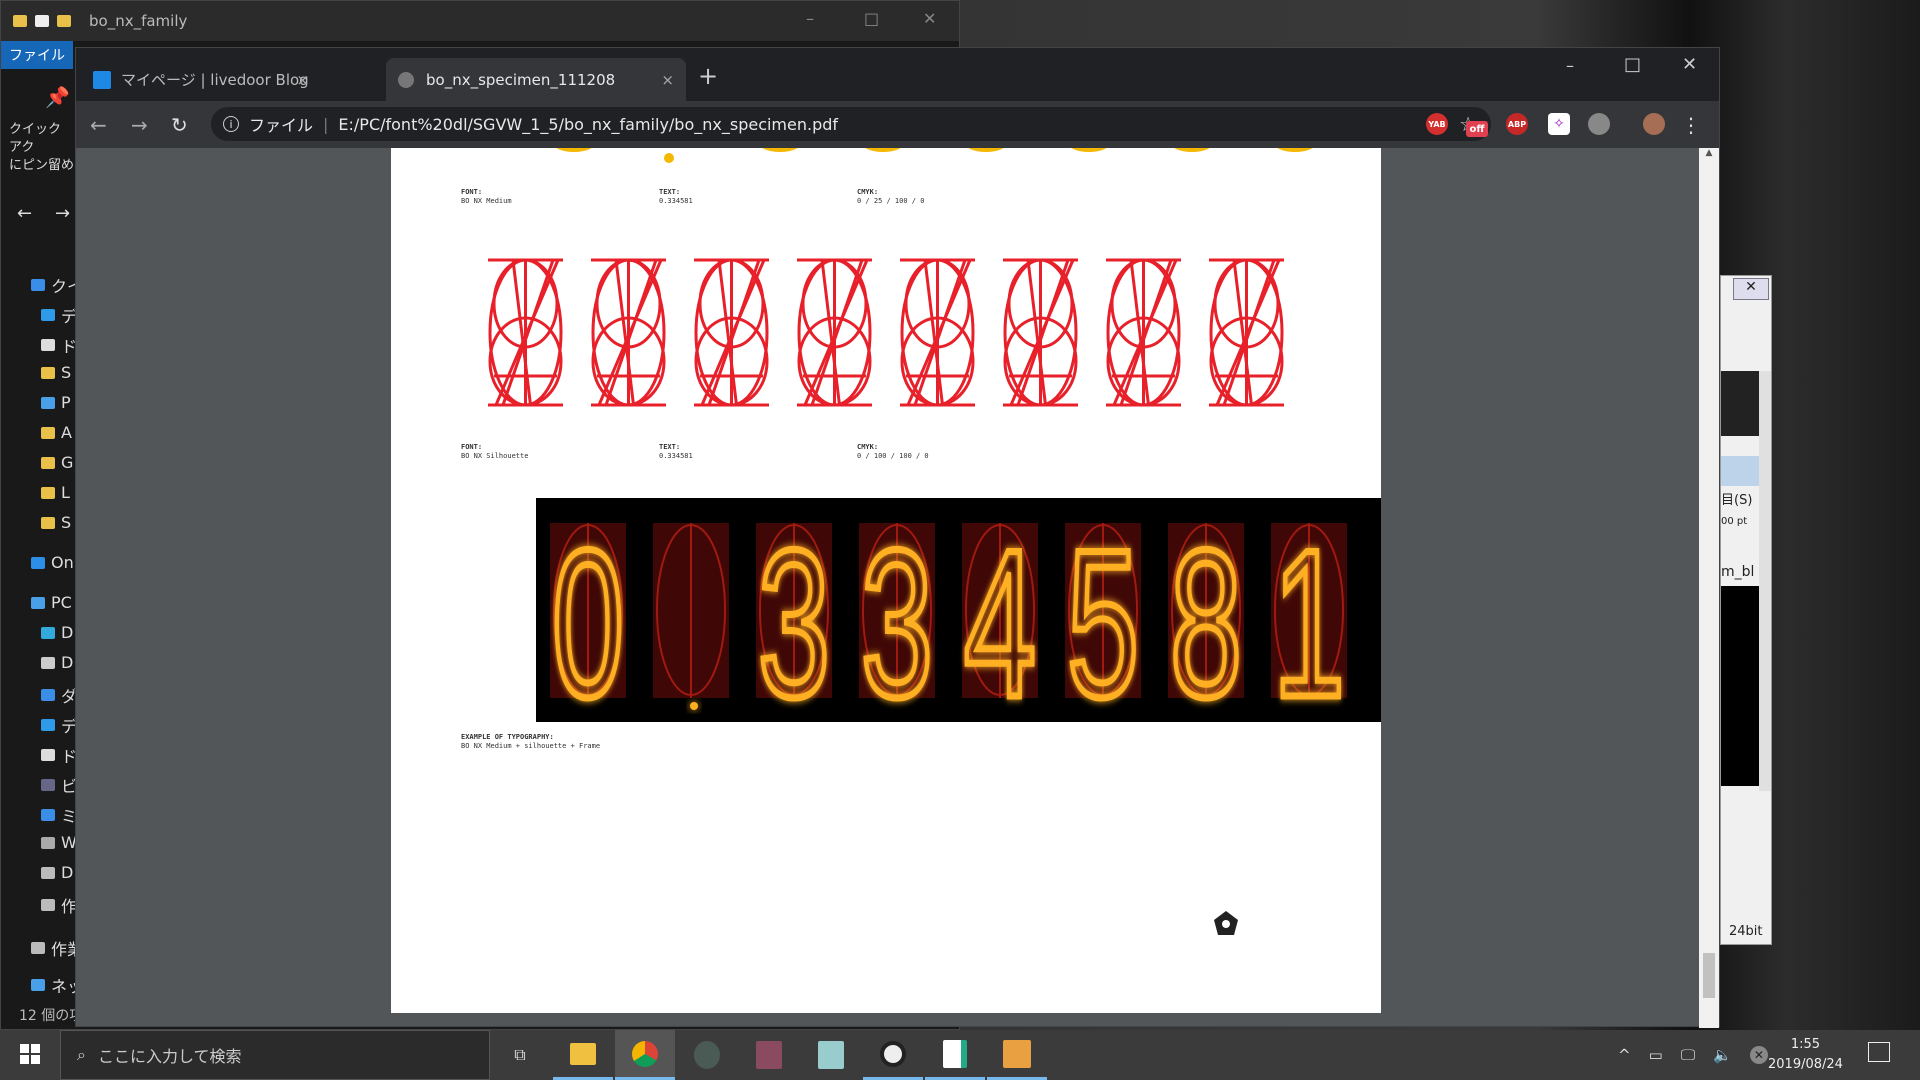 This screenshot has height=1080, width=1920. I want to click on chrome-icon, so click(645, 1055).